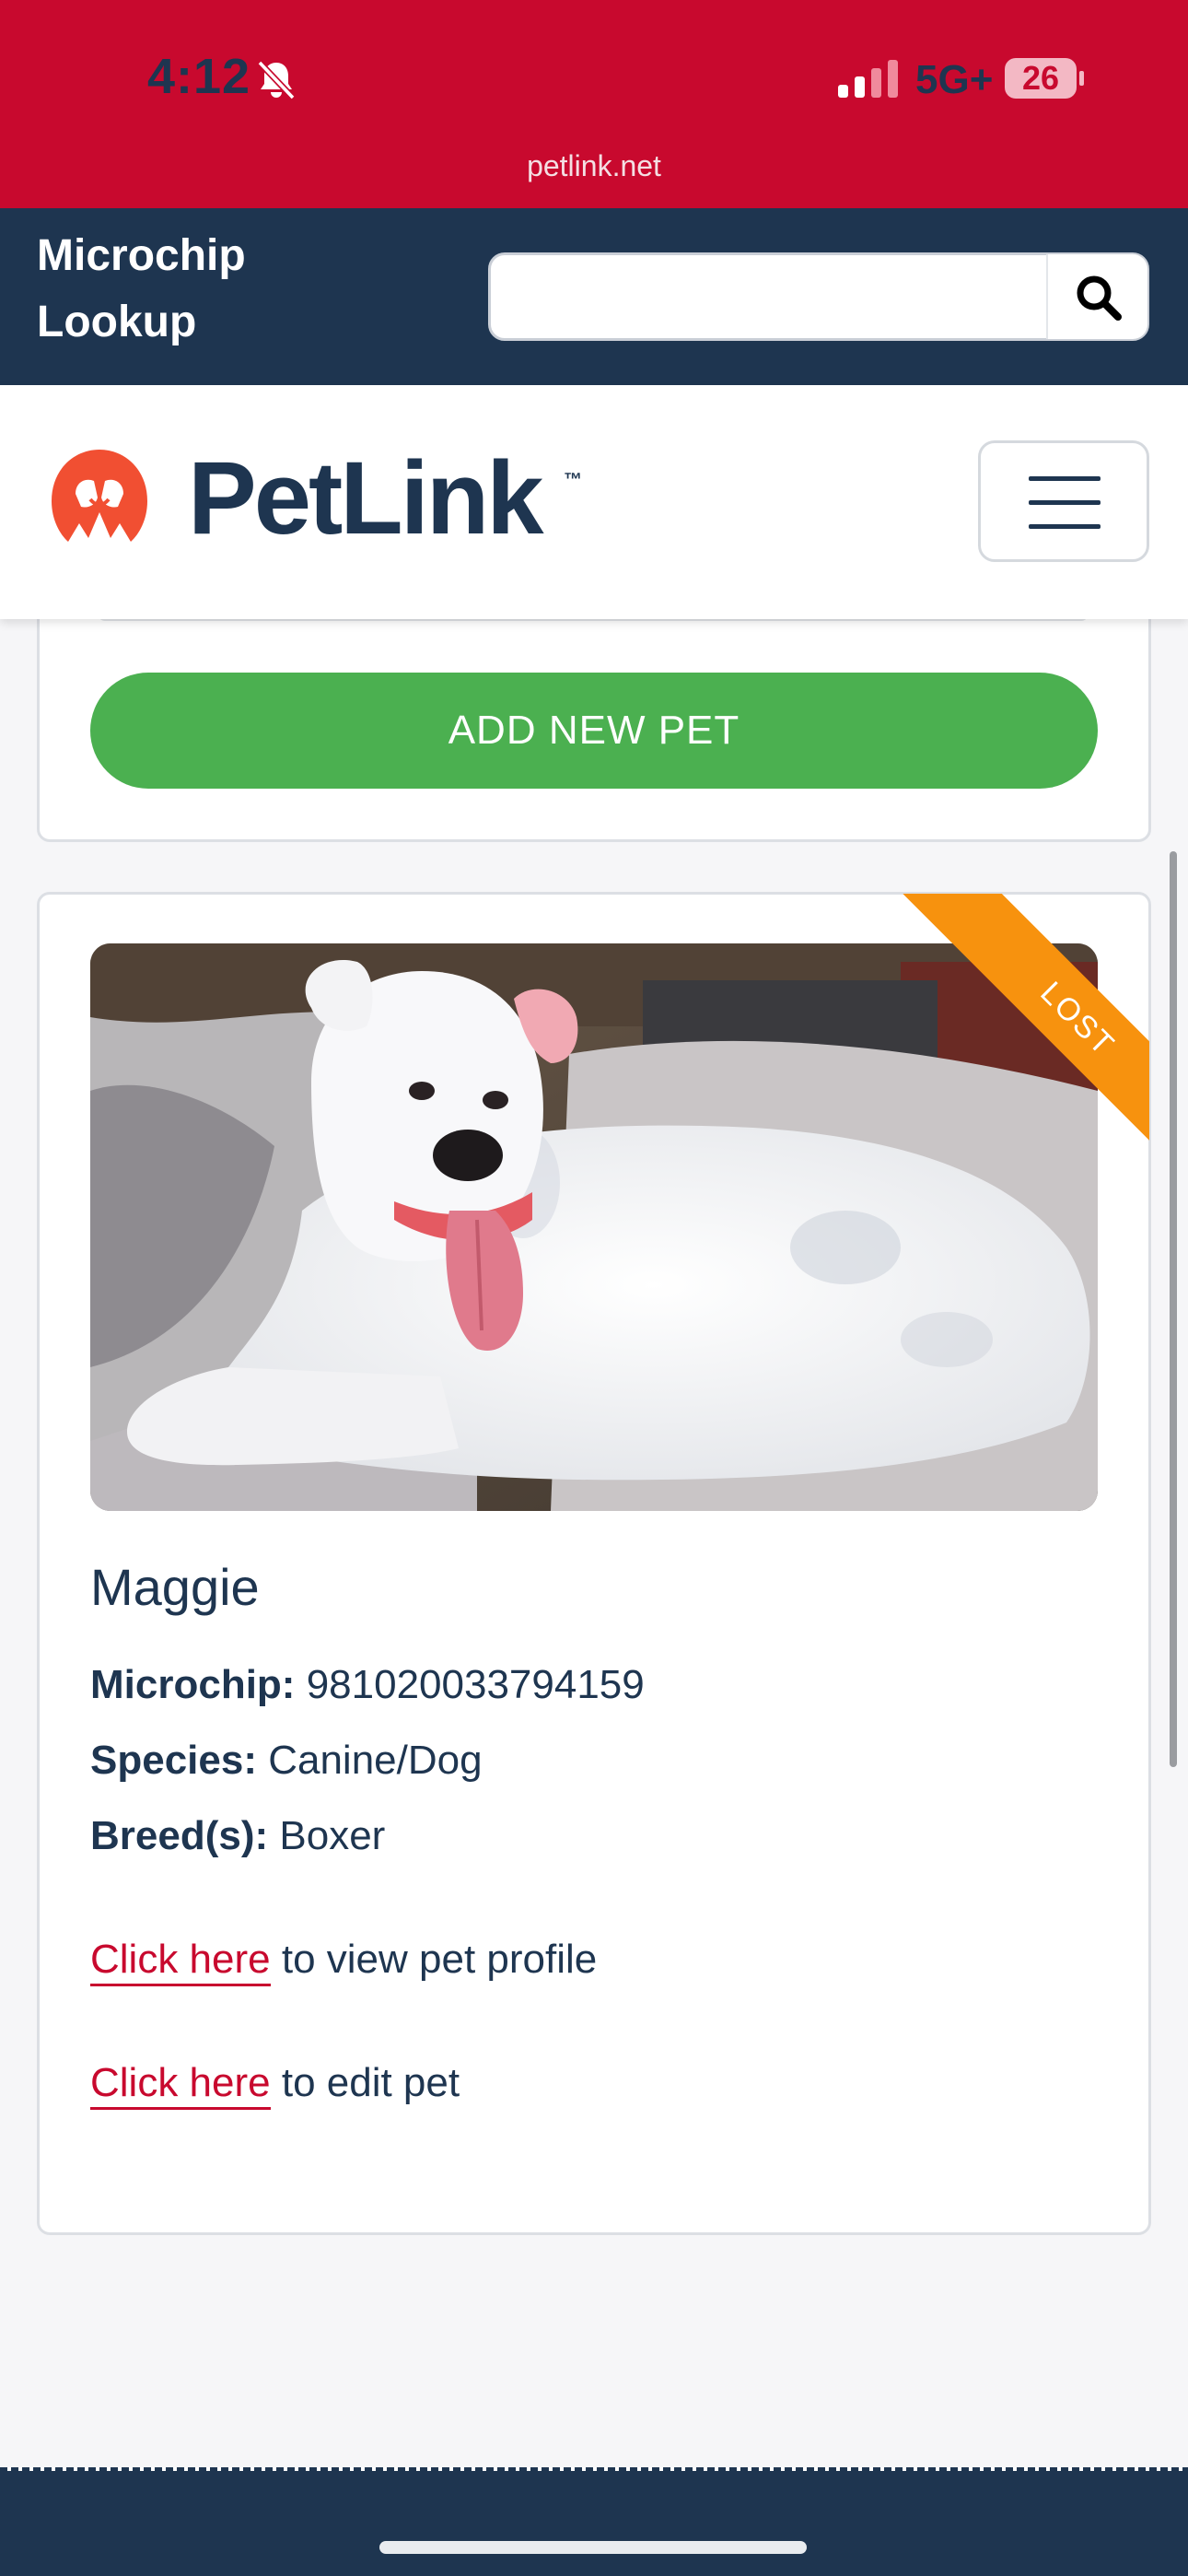 The image size is (1188, 2576). I want to click on edit-pet-text: to edit pet, so click(365, 2082).